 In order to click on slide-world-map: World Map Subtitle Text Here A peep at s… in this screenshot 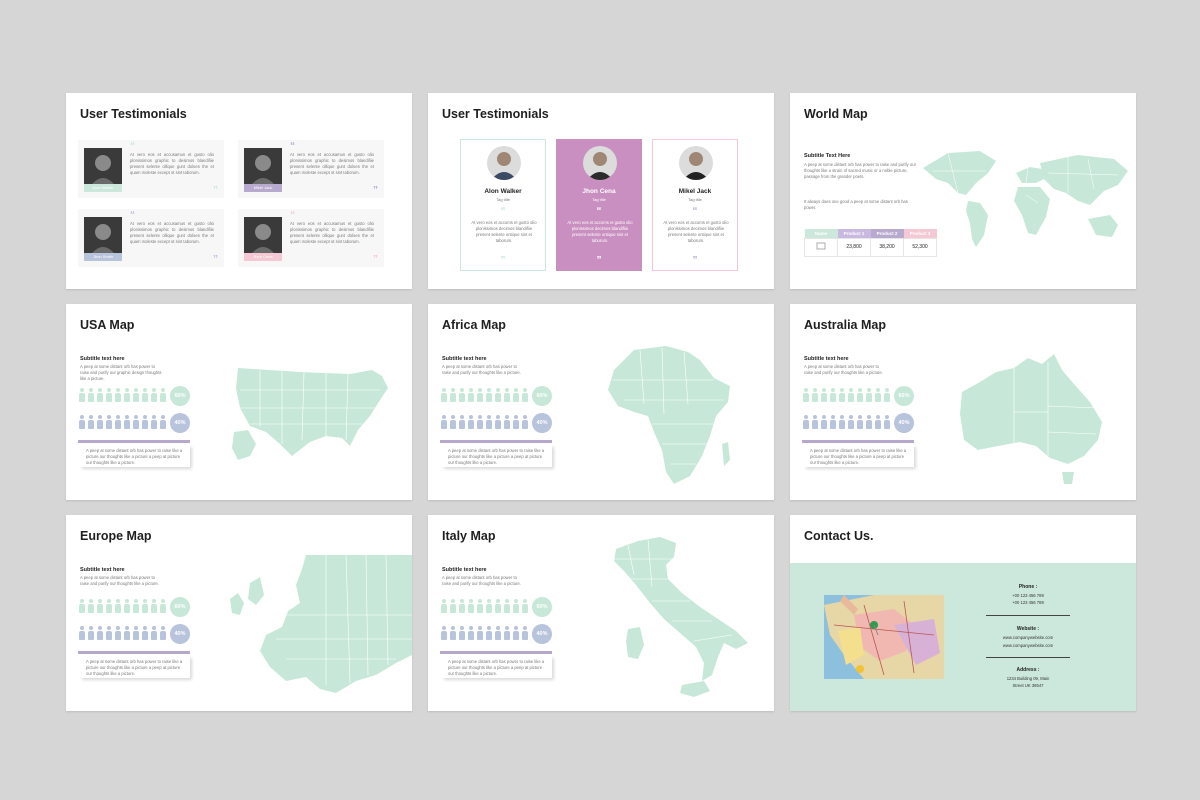, I will do `click(963, 191)`.